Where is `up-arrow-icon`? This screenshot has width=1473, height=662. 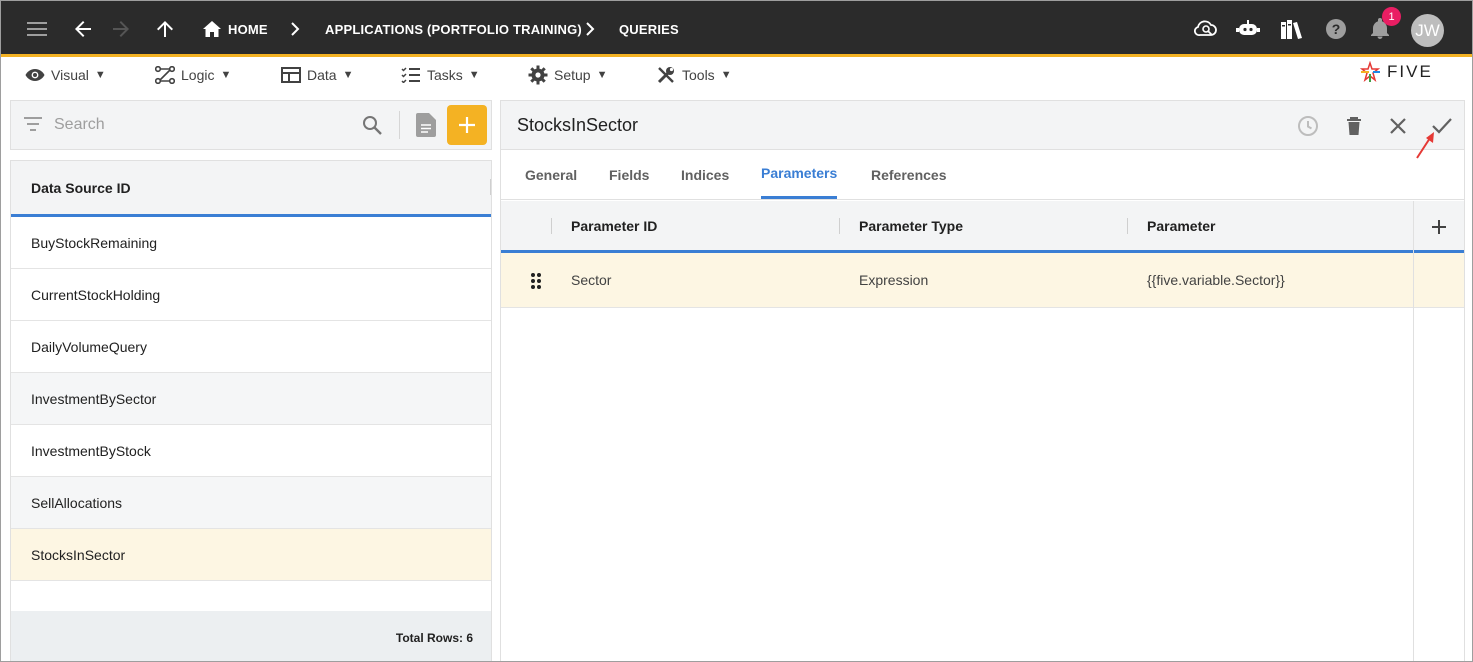
up-arrow-icon is located at coordinates (165, 29).